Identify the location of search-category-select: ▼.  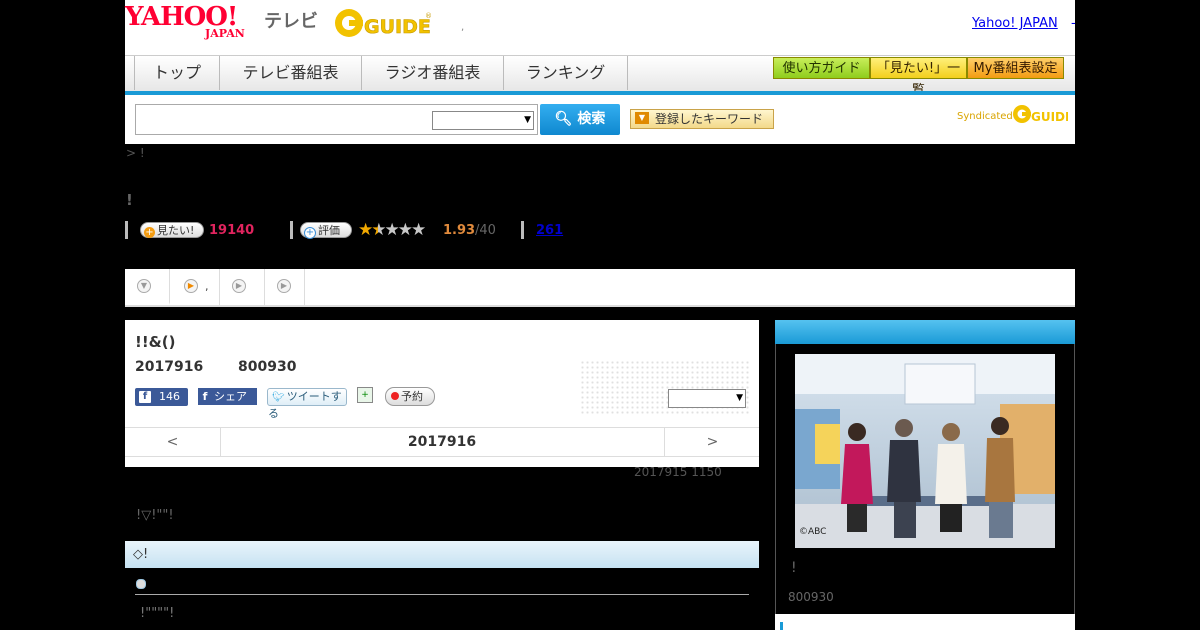
(483, 120).